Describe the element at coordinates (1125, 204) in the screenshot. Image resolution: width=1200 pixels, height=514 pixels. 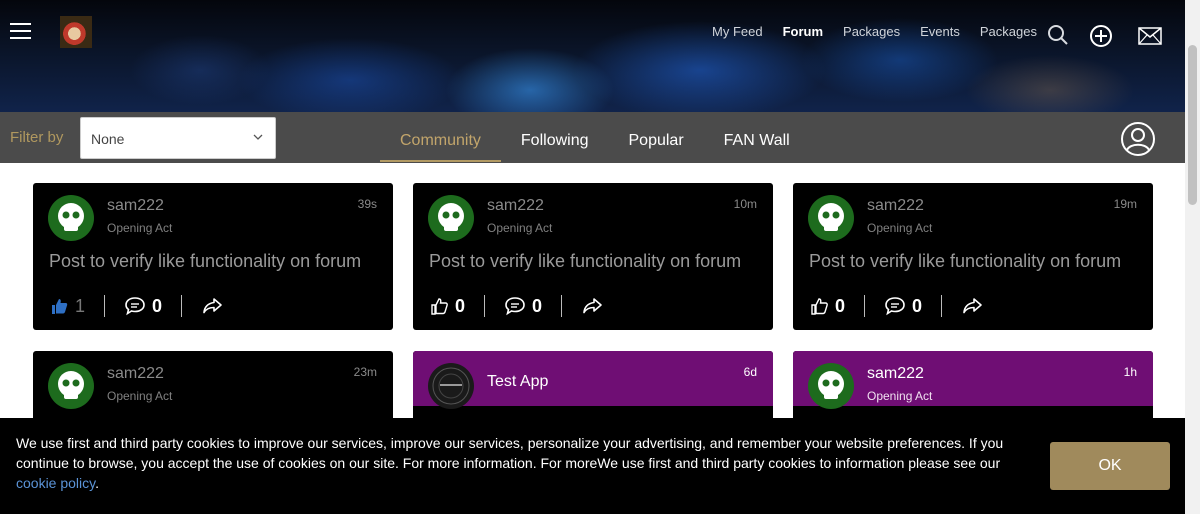
I see `post-time: 19m` at that location.